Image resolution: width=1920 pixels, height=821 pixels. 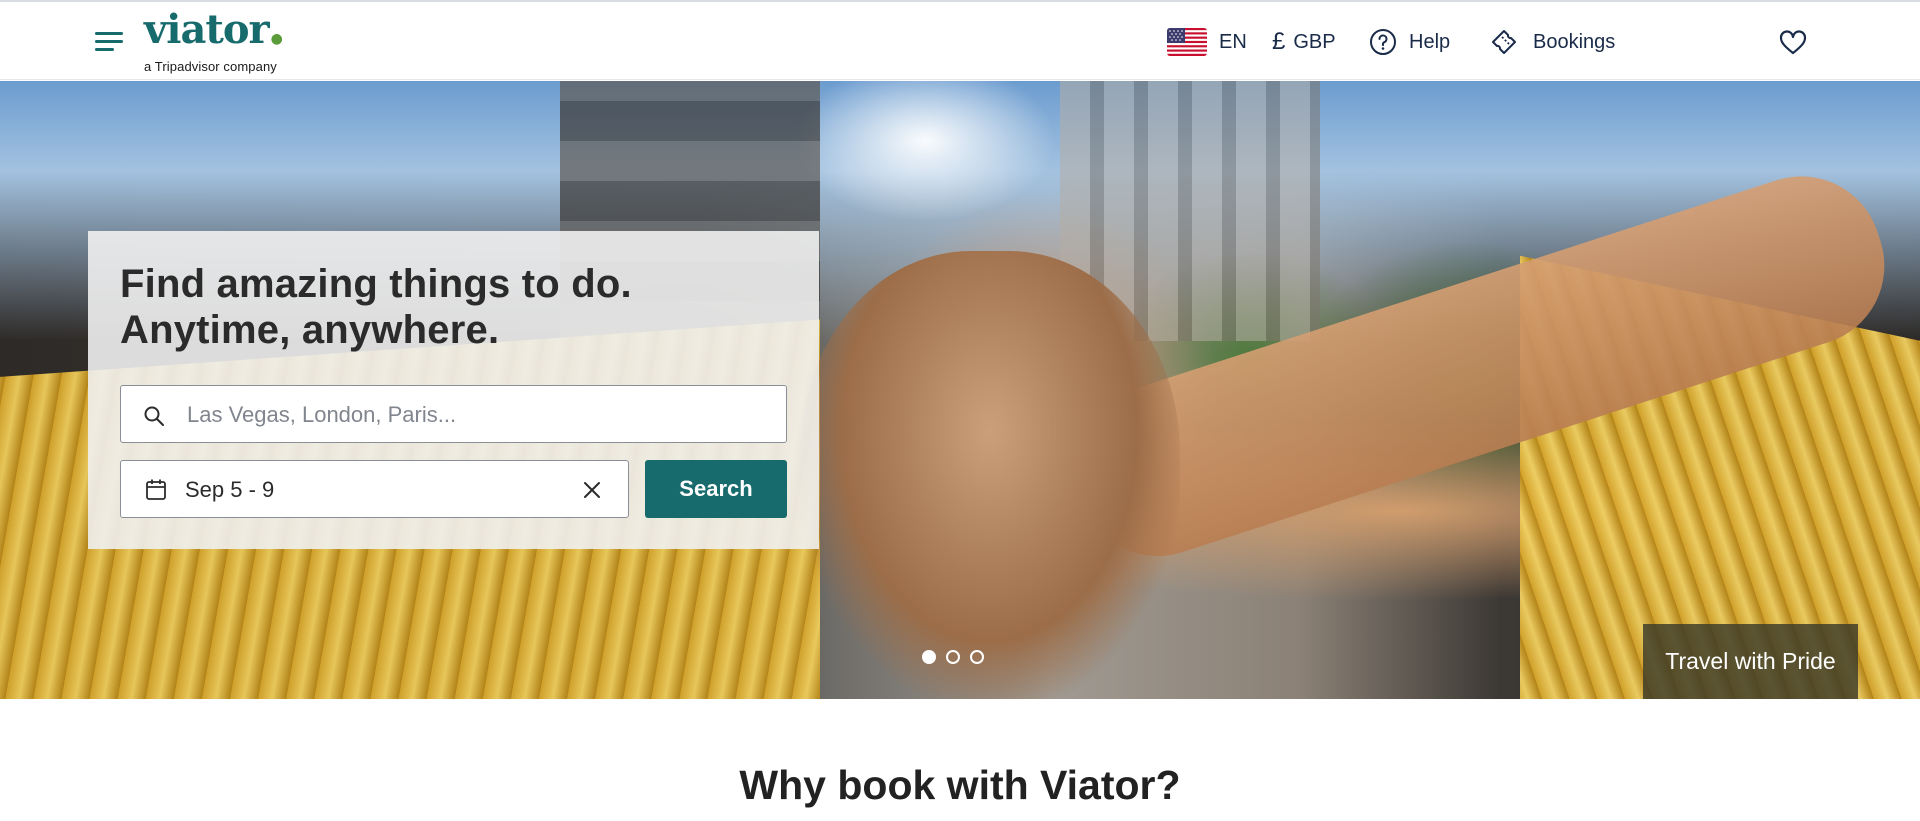 I want to click on search-button: Search, so click(x=716, y=489).